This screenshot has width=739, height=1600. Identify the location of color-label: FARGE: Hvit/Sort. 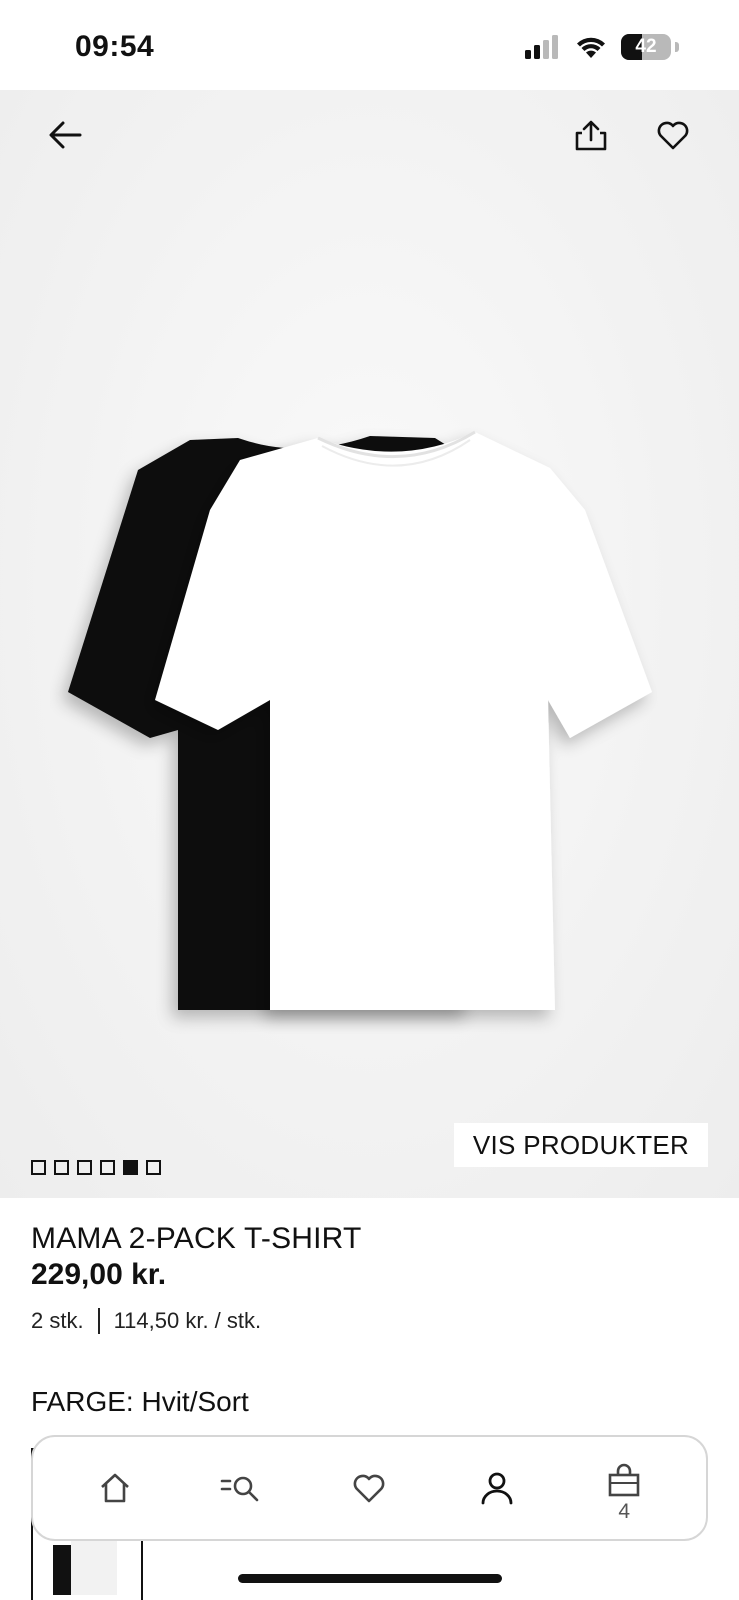
(140, 1401).